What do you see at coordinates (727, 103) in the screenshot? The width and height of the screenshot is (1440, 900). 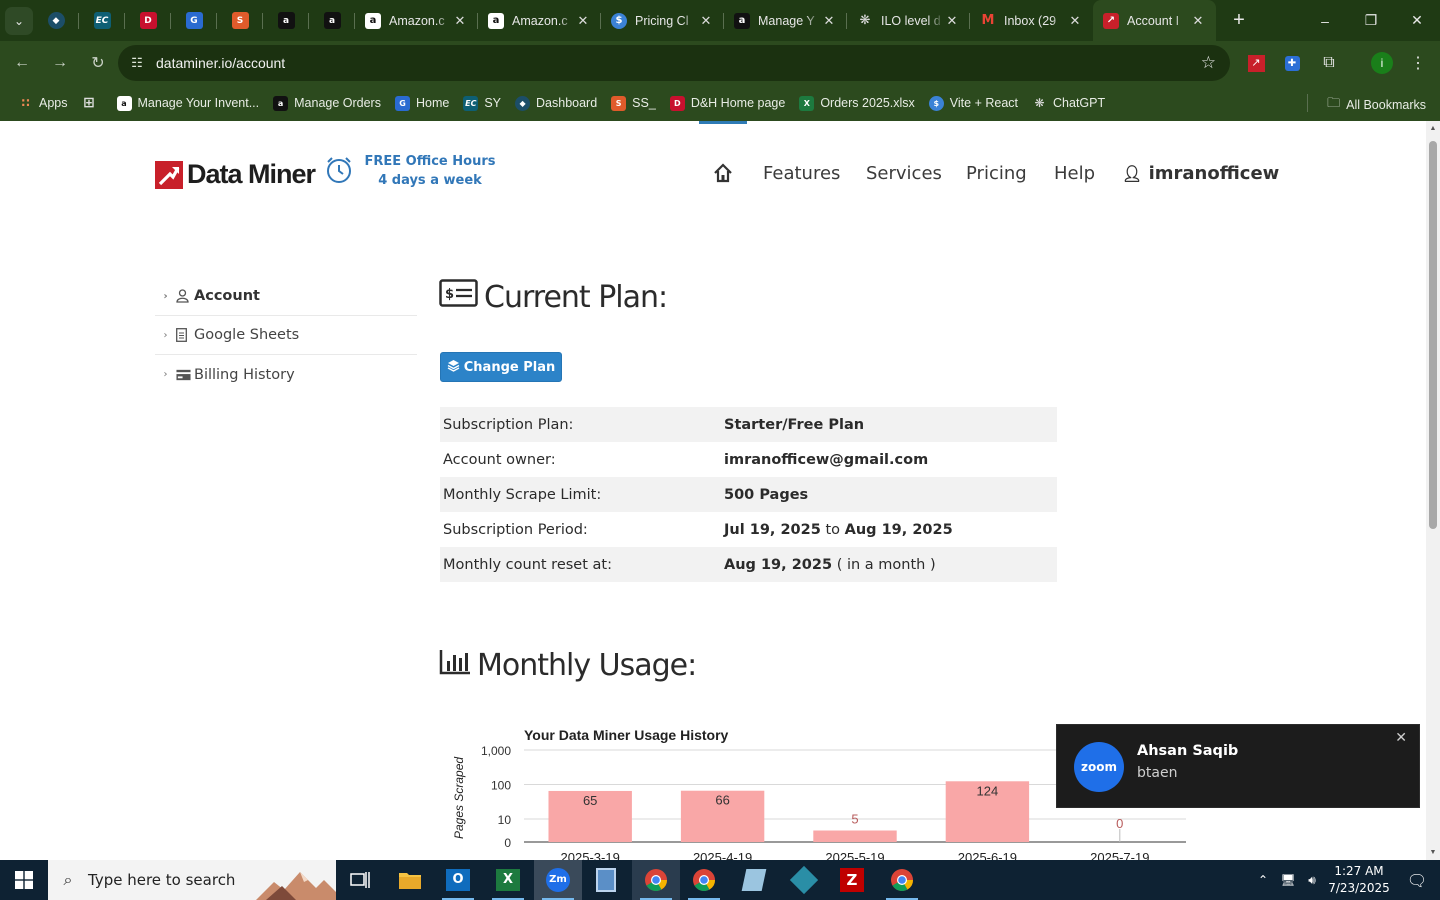 I see `bookmark-item: D D&H Home page` at bounding box center [727, 103].